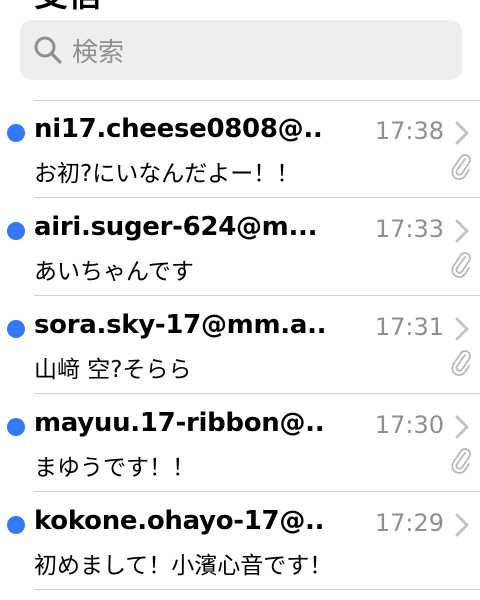 Image resolution: width=480 pixels, height=600 pixels. I want to click on preview-text: あいちゃんです, so click(114, 272).